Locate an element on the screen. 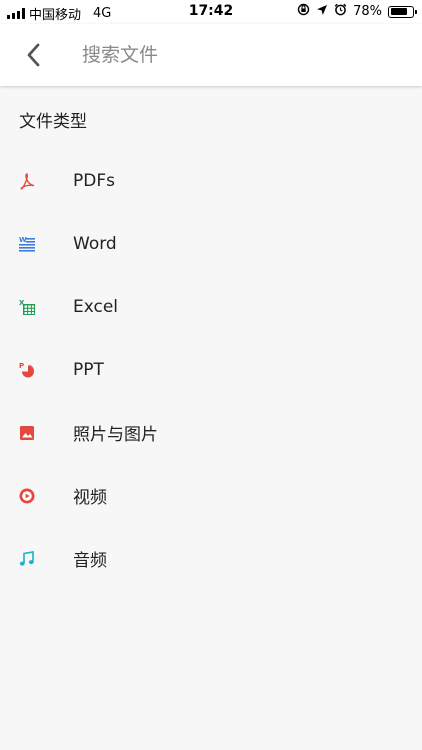  ppt-icon: P is located at coordinates (27, 370).